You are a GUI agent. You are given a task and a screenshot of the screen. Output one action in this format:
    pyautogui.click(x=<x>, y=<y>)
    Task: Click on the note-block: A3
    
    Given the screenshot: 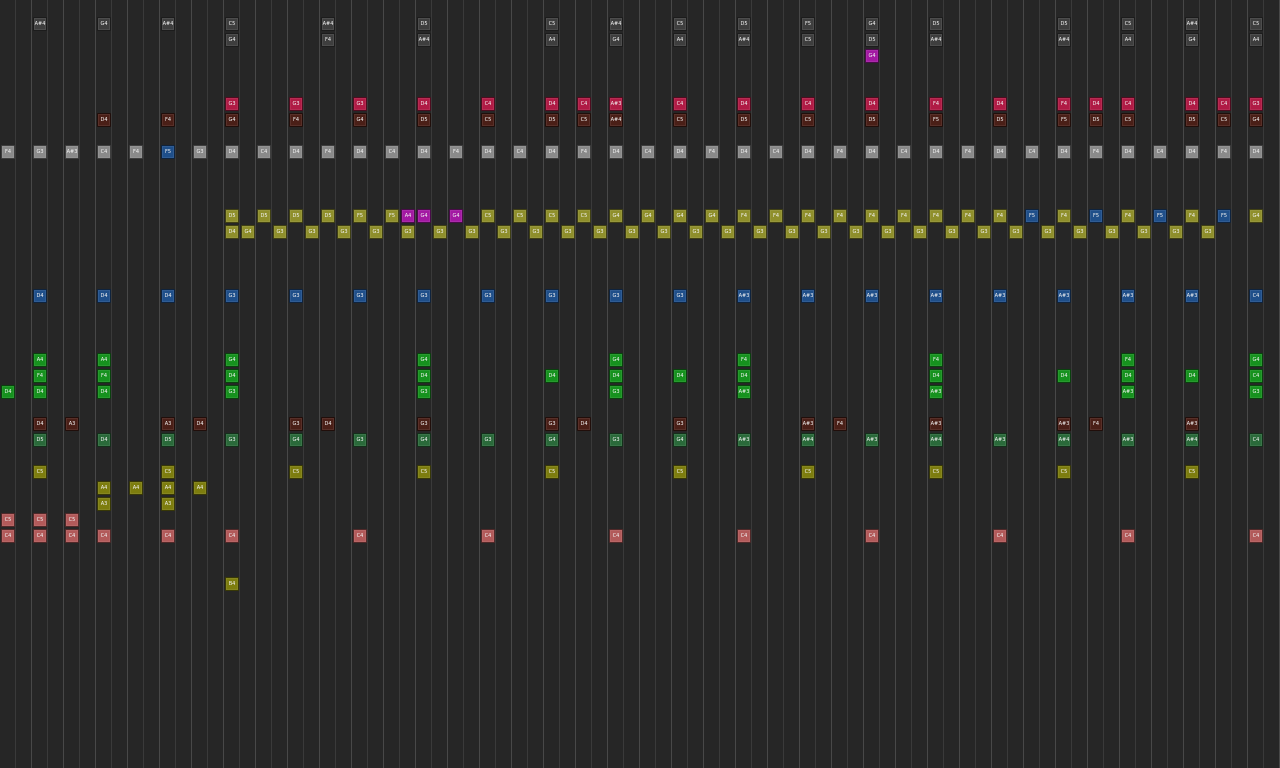 What is the action you would take?
    pyautogui.click(x=168, y=424)
    